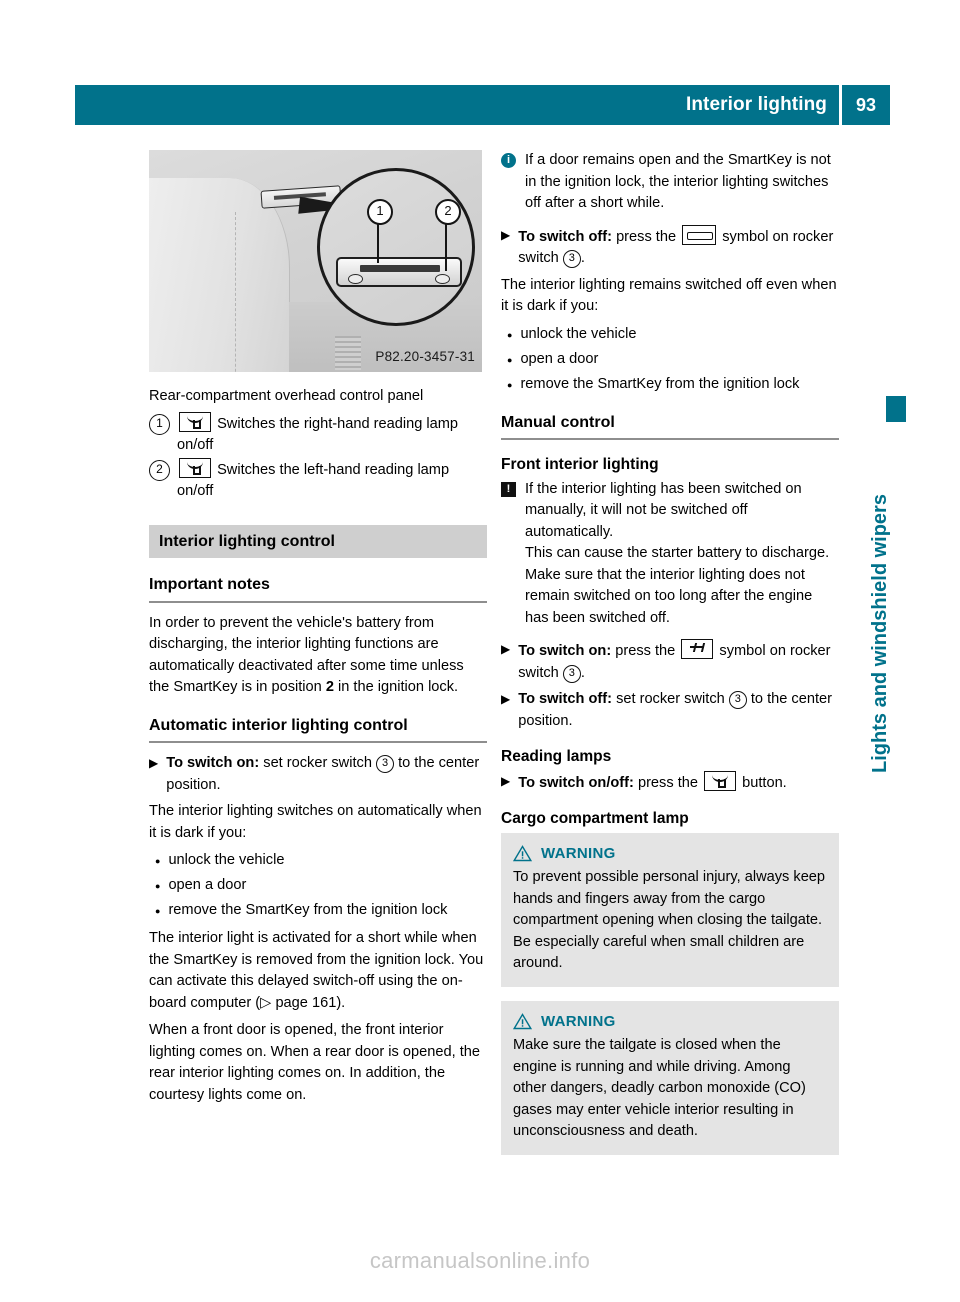  I want to click on step-reading-text-a: press the, so click(667, 782).